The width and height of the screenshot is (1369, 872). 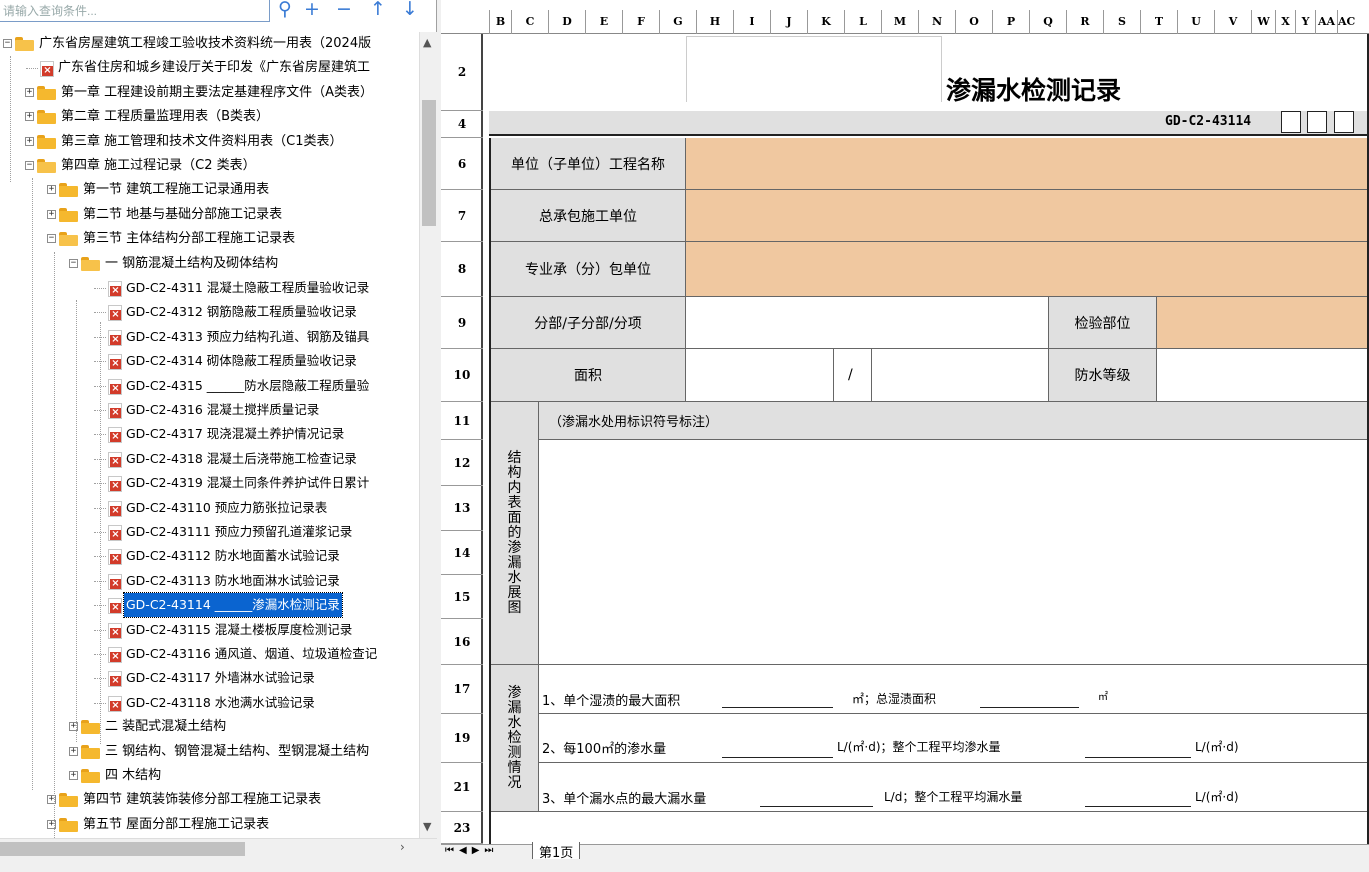 I want to click on column-header: P, so click(x=1010, y=22).